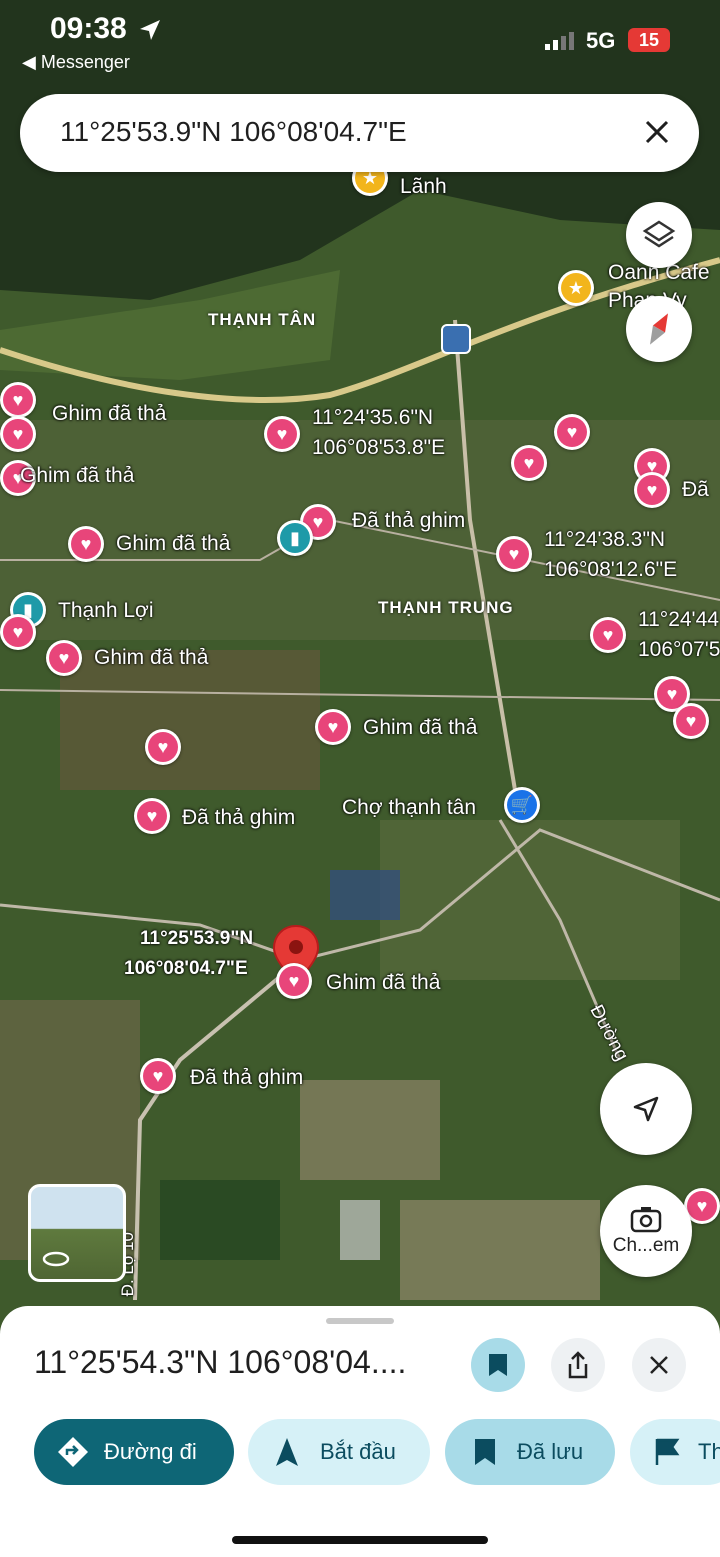  Describe the element at coordinates (77, 1233) in the screenshot. I see `street-view-thumbnail` at that location.